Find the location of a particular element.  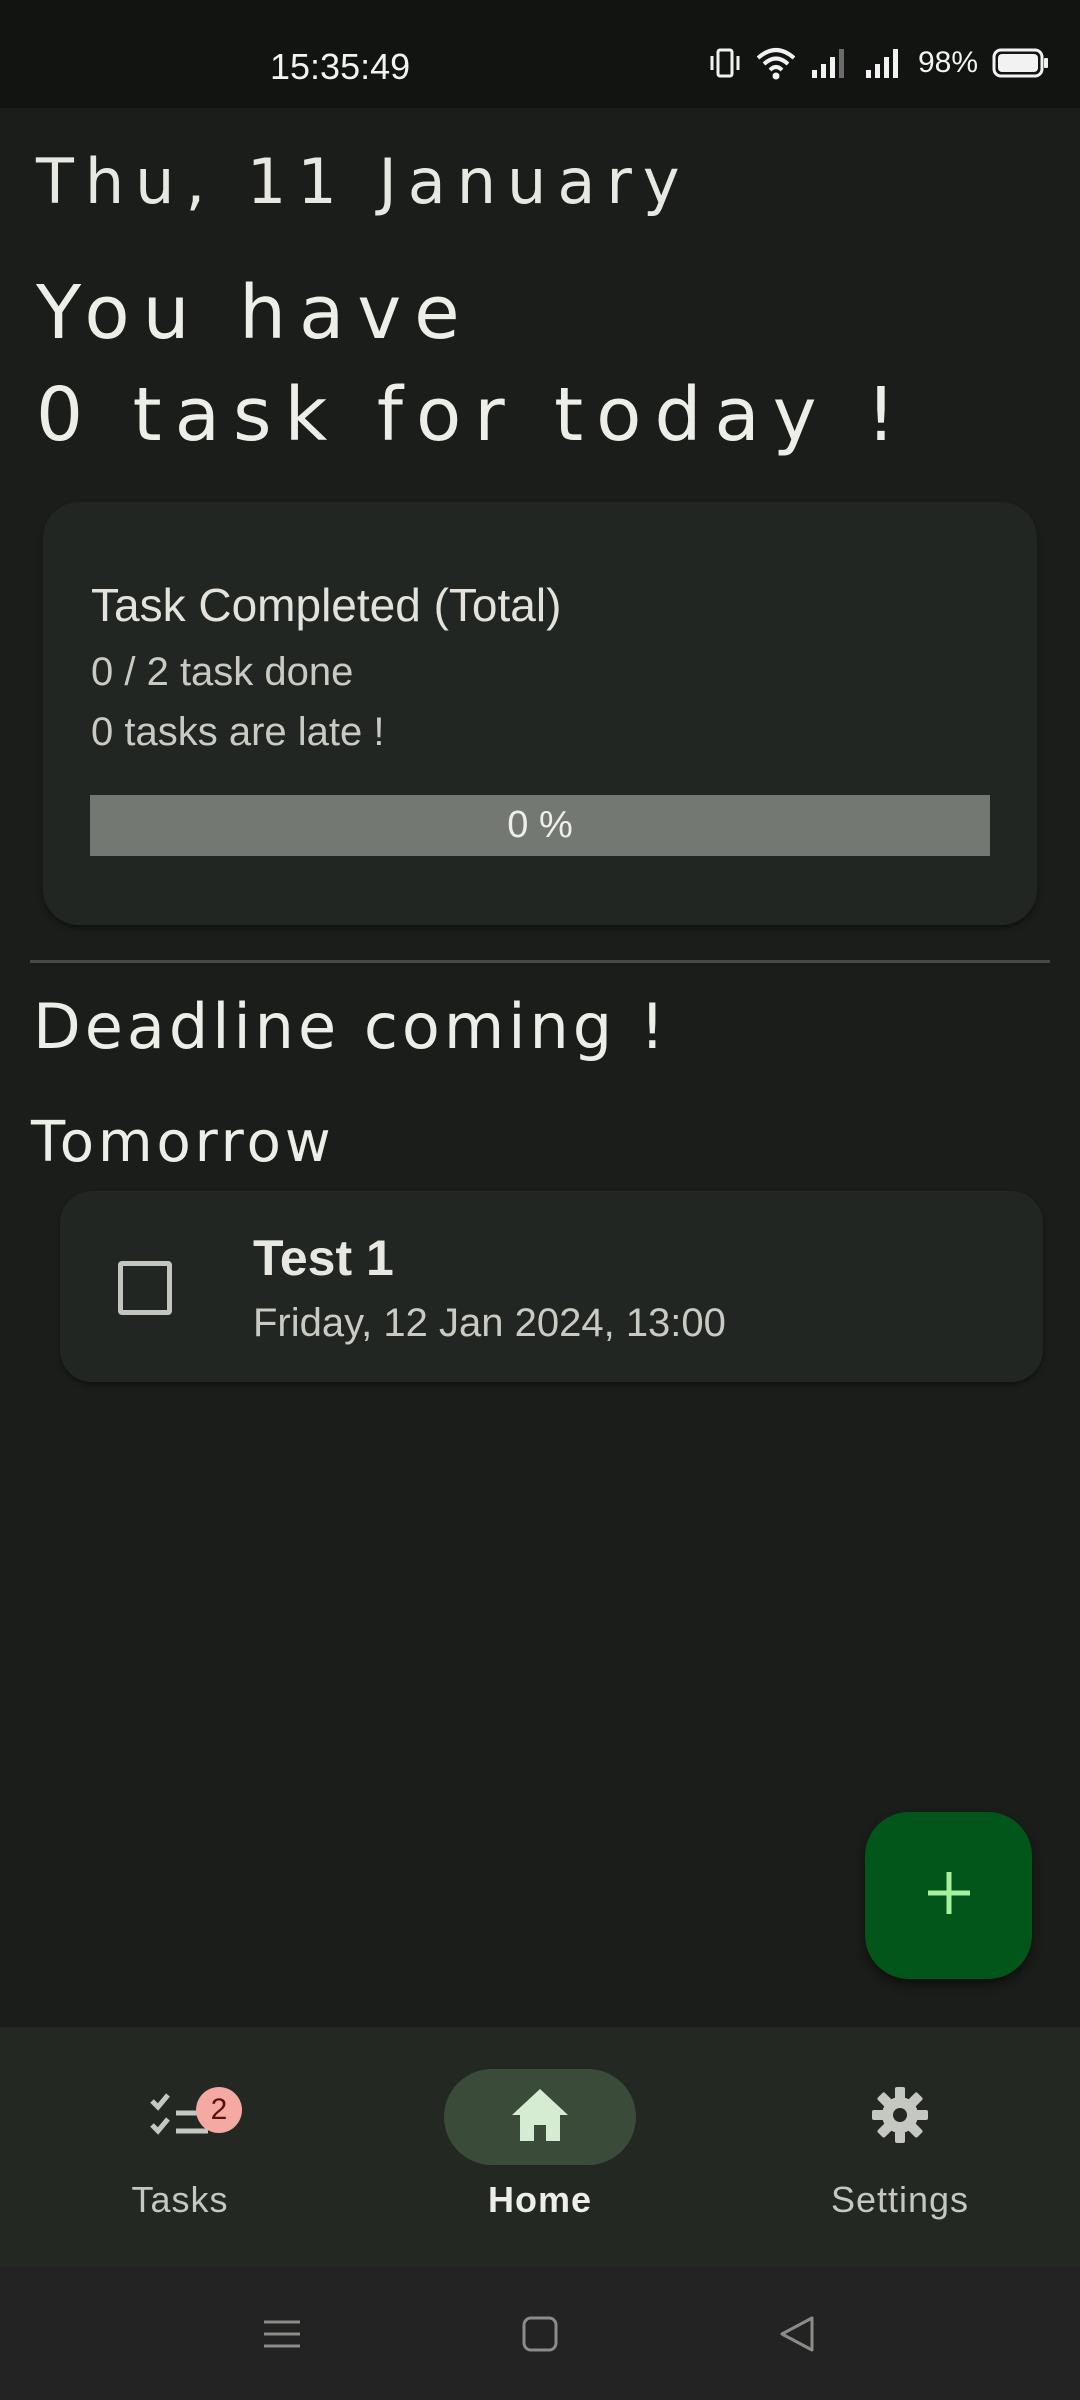

nav-label-tasks: Tasks is located at coordinates (180, 2199).